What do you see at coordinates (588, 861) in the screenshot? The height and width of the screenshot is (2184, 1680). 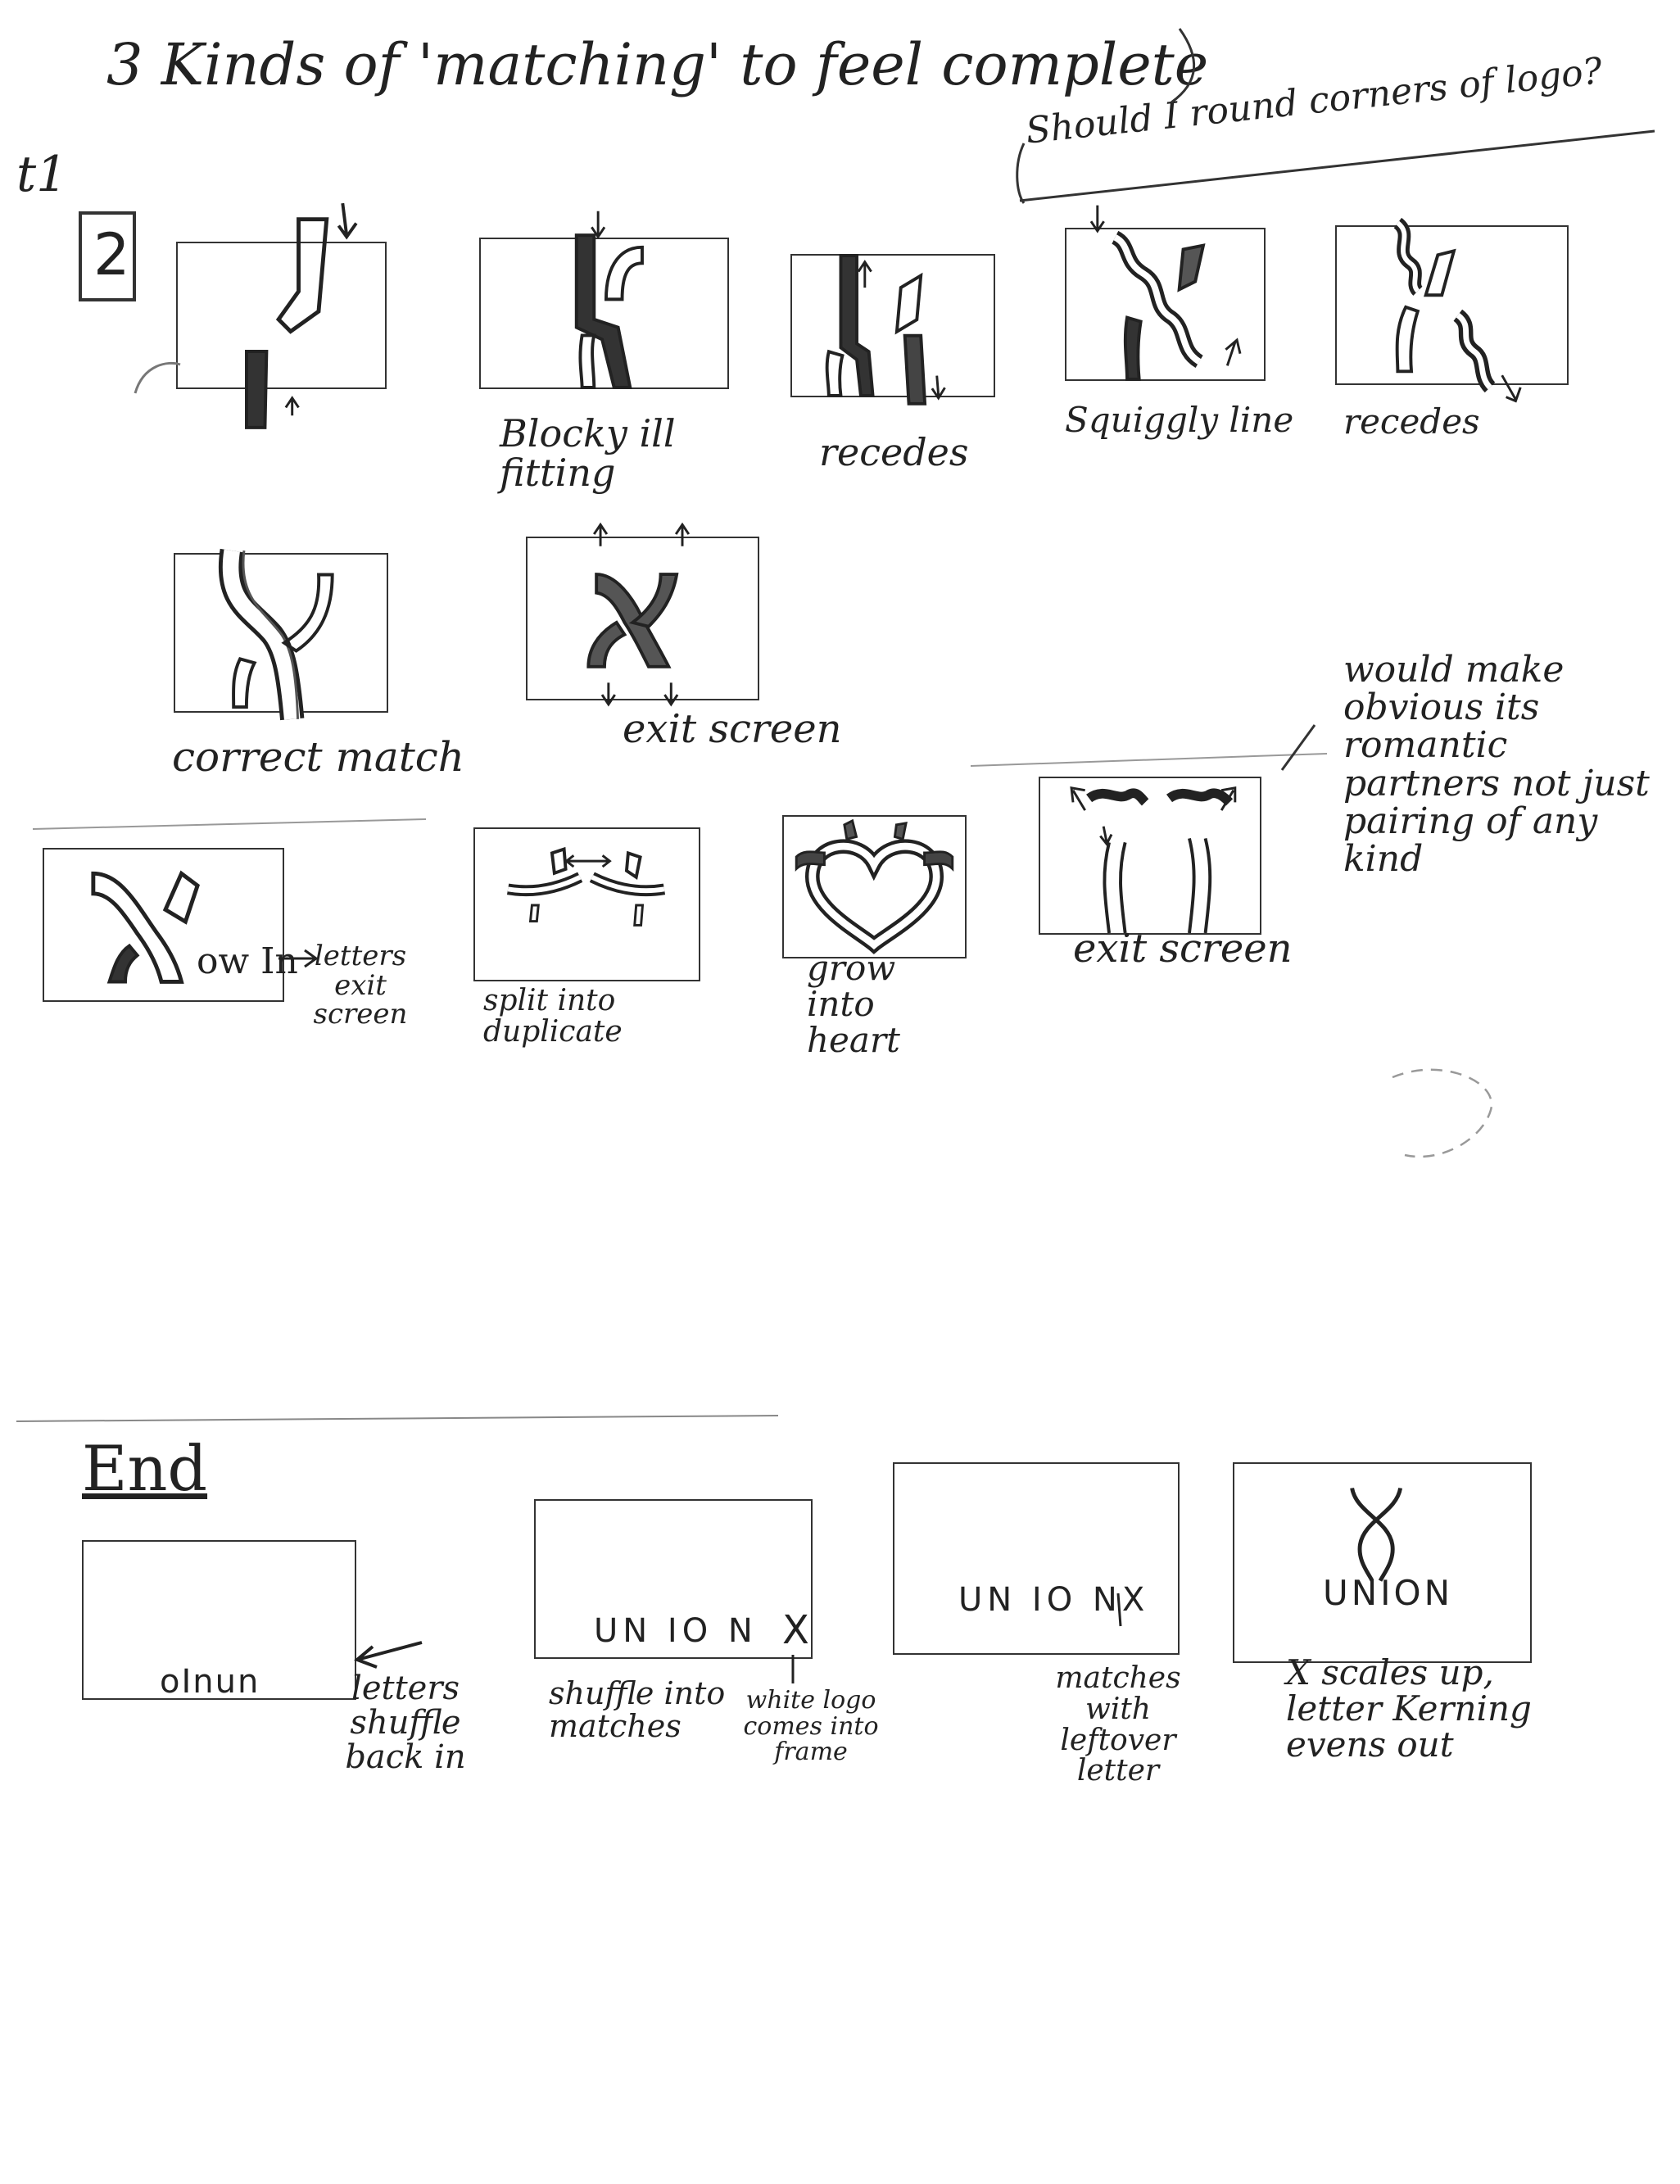 I see `double-arrow-icon` at bounding box center [588, 861].